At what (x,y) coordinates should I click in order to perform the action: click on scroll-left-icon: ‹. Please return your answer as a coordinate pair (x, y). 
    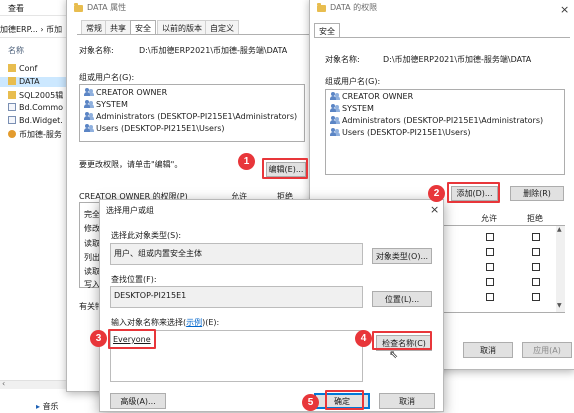
    Looking at the image, I should click on (3, 383).